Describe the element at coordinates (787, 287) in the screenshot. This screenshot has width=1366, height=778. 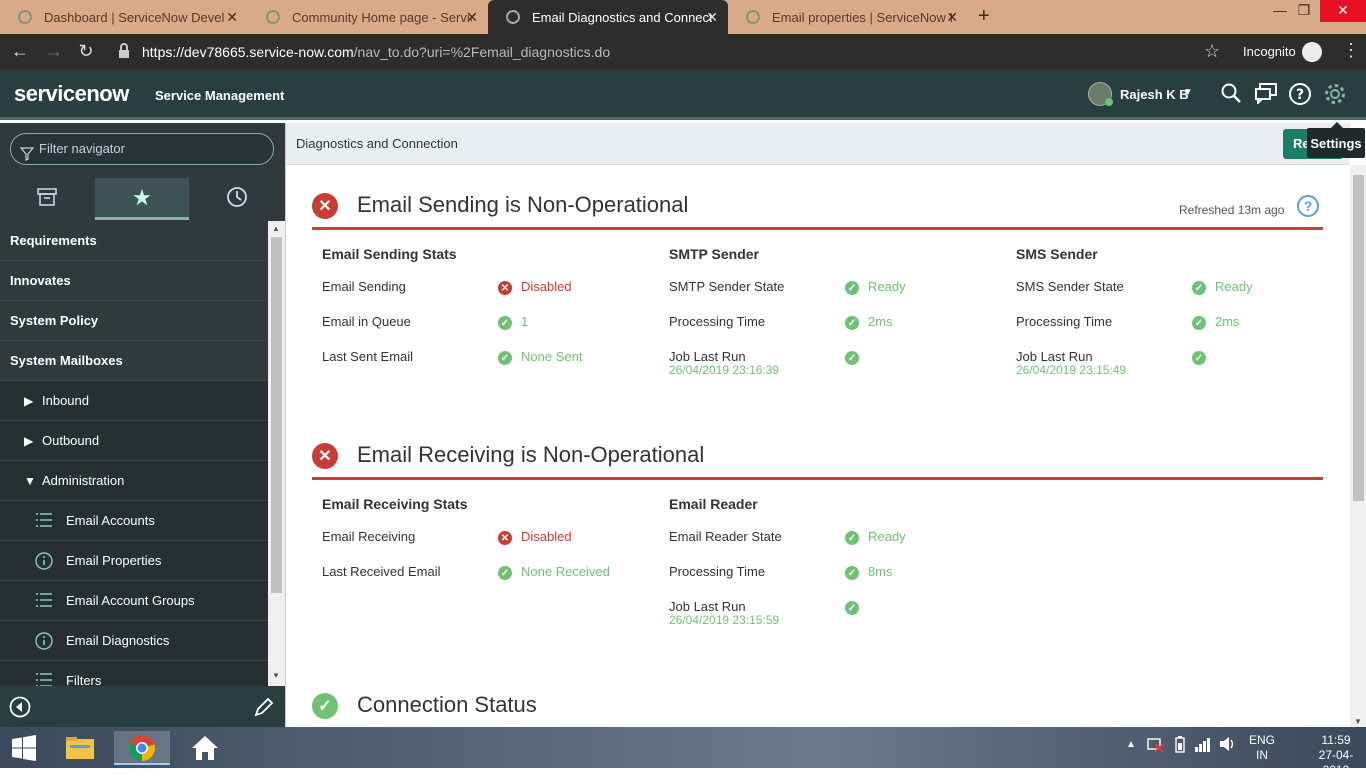
I see `stat-row: SMTP Sender State ✓ Ready` at that location.